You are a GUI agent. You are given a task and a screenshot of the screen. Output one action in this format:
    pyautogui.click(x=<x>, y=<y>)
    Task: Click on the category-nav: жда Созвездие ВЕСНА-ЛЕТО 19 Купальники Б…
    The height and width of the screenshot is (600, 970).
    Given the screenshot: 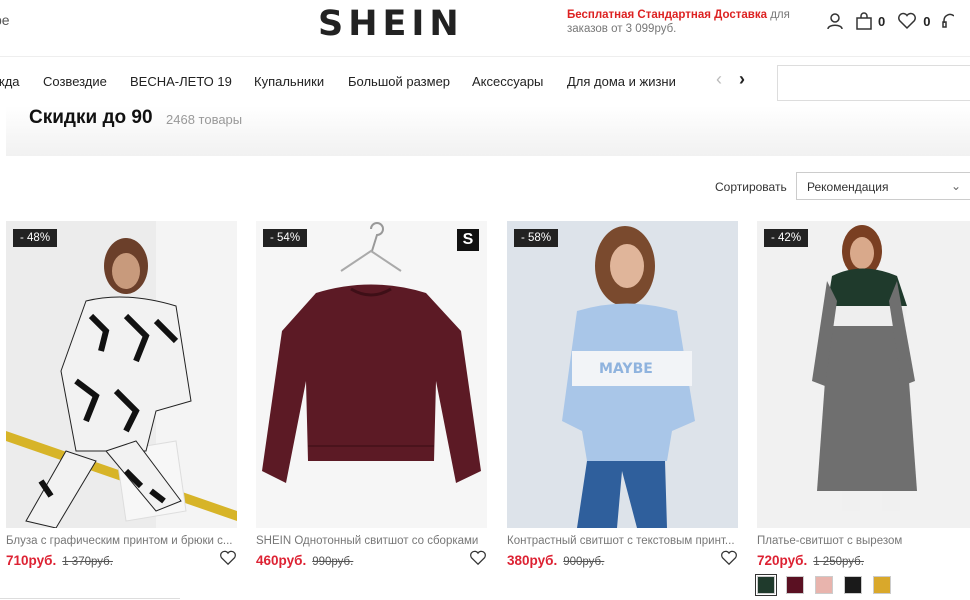 What is the action you would take?
    pyautogui.click(x=485, y=81)
    